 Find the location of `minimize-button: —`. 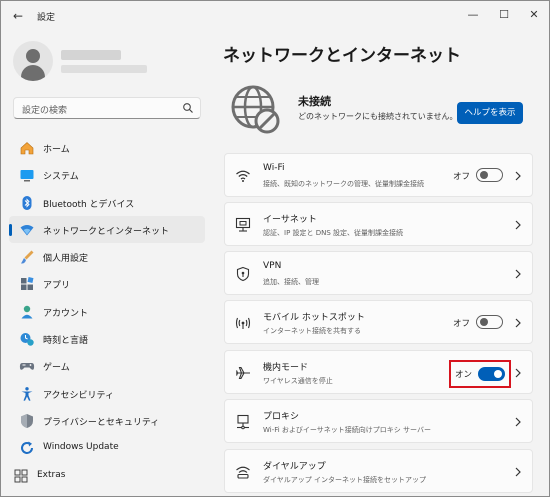

minimize-button: — is located at coordinates (473, 15).